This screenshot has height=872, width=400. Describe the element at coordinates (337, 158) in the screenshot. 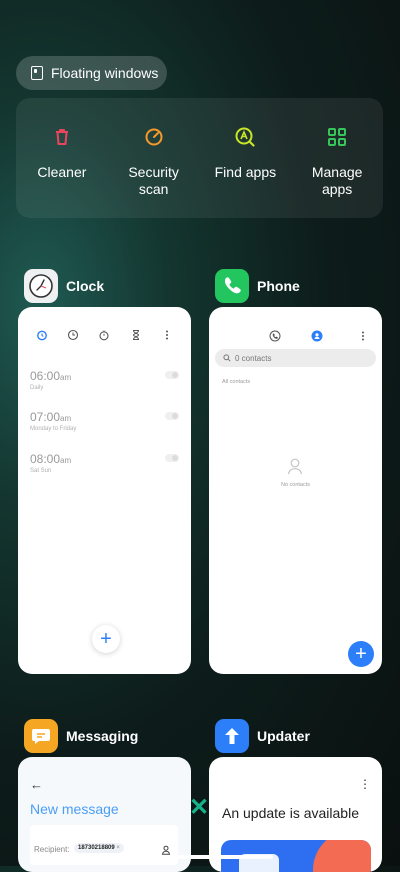

I see `tool-manage-apps: Manage apps` at that location.